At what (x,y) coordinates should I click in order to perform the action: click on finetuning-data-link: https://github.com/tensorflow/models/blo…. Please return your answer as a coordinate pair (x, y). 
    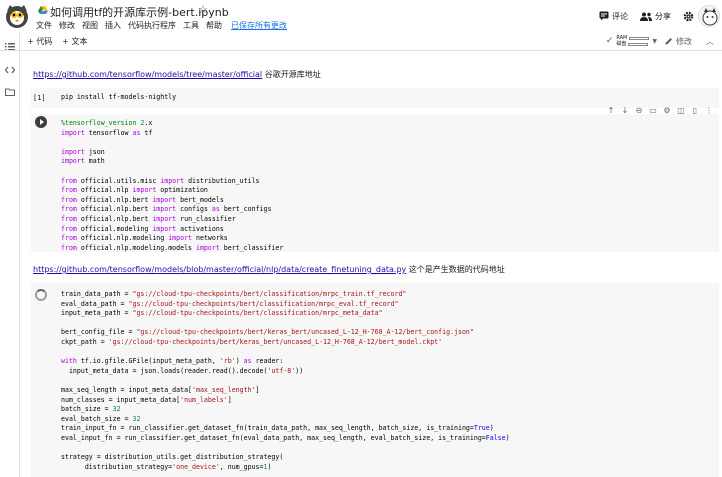
    Looking at the image, I should click on (219, 269).